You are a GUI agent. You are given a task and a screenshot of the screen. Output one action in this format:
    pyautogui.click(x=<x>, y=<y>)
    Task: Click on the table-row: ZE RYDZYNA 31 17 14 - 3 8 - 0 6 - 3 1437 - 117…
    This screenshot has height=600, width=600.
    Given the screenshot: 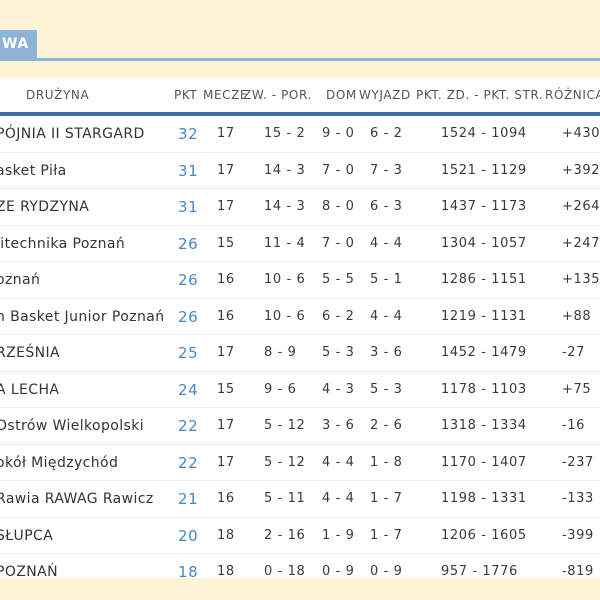 What is the action you would take?
    pyautogui.click(x=300, y=207)
    